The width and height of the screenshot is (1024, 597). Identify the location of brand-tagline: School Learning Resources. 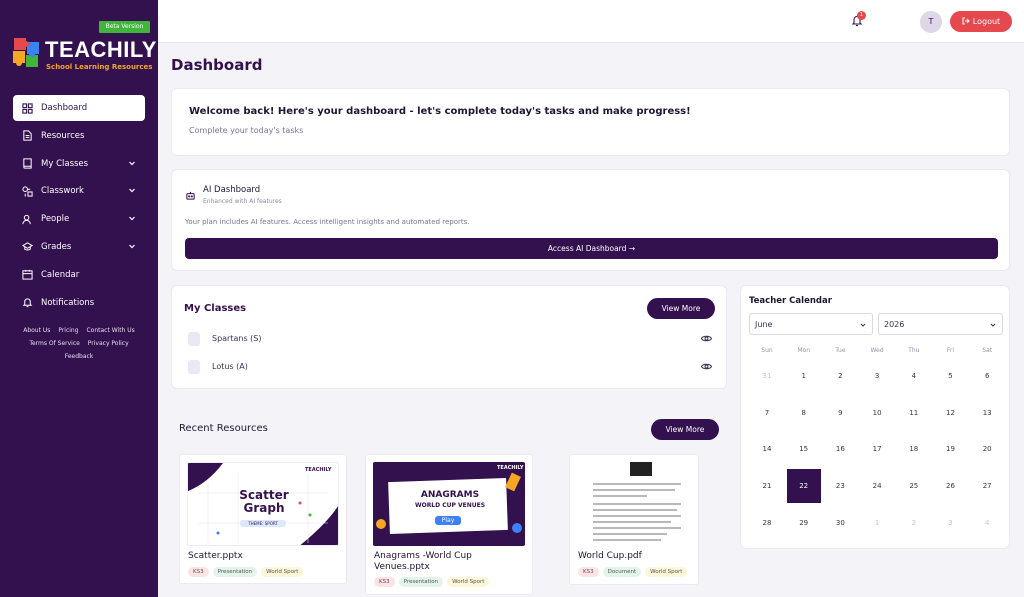
(99, 67).